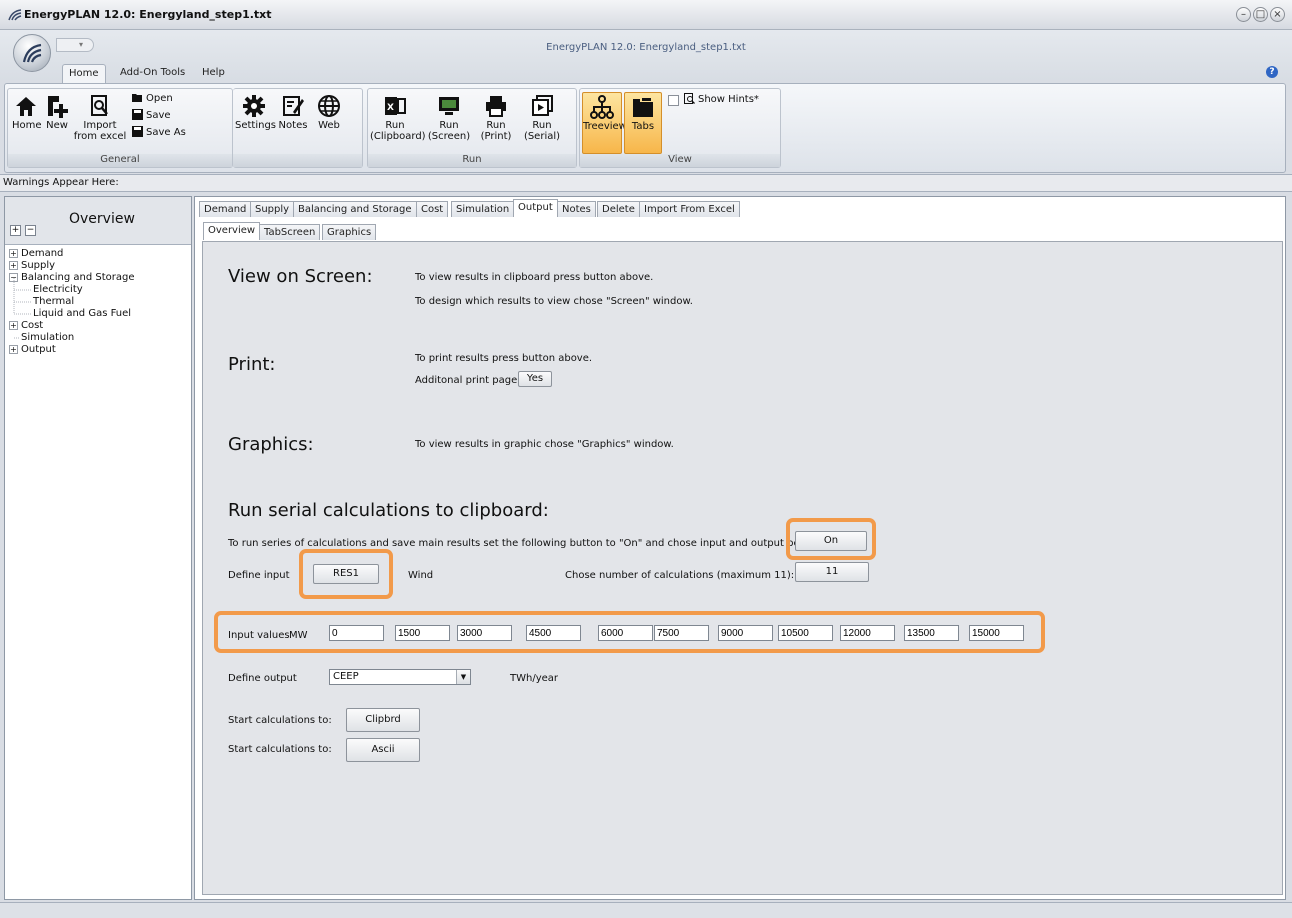  What do you see at coordinates (151, 116) in the screenshot?
I see `save-button: Save` at bounding box center [151, 116].